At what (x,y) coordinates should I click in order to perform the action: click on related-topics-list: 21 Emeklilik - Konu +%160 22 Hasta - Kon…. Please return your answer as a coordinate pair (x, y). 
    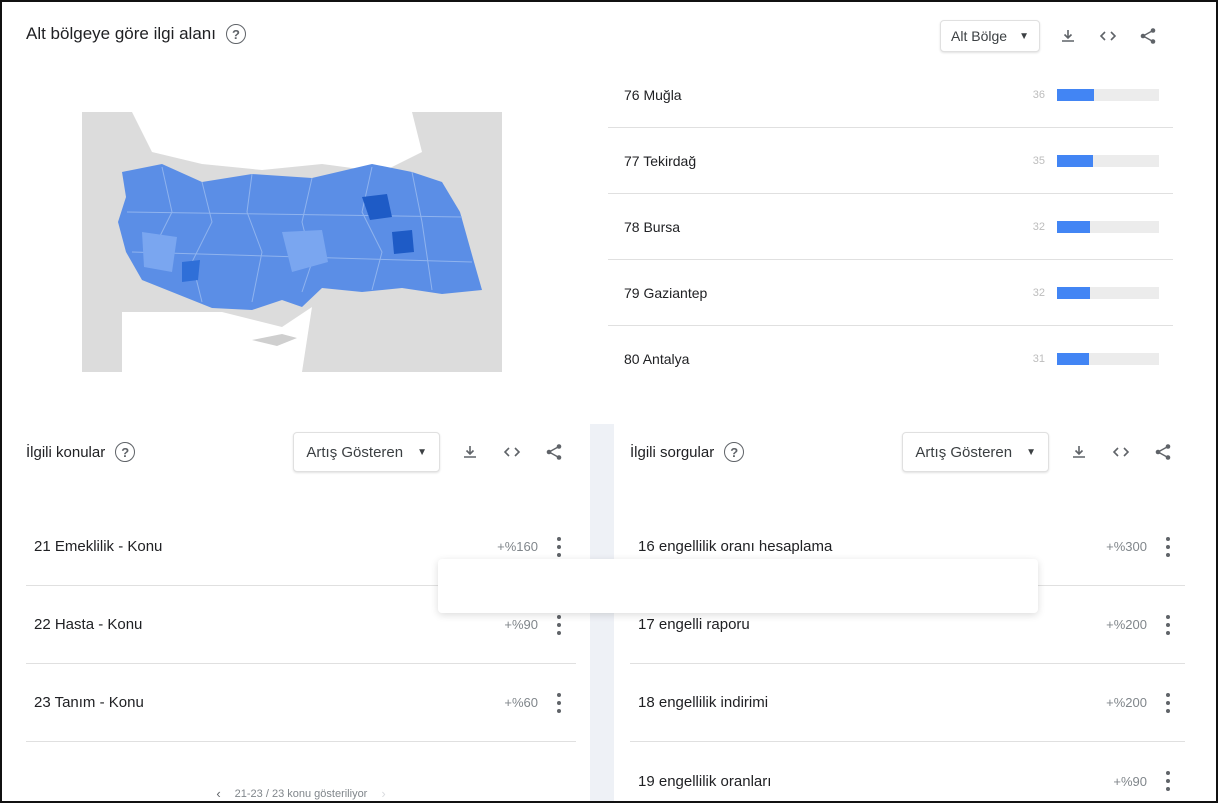
    Looking at the image, I should click on (301, 625).